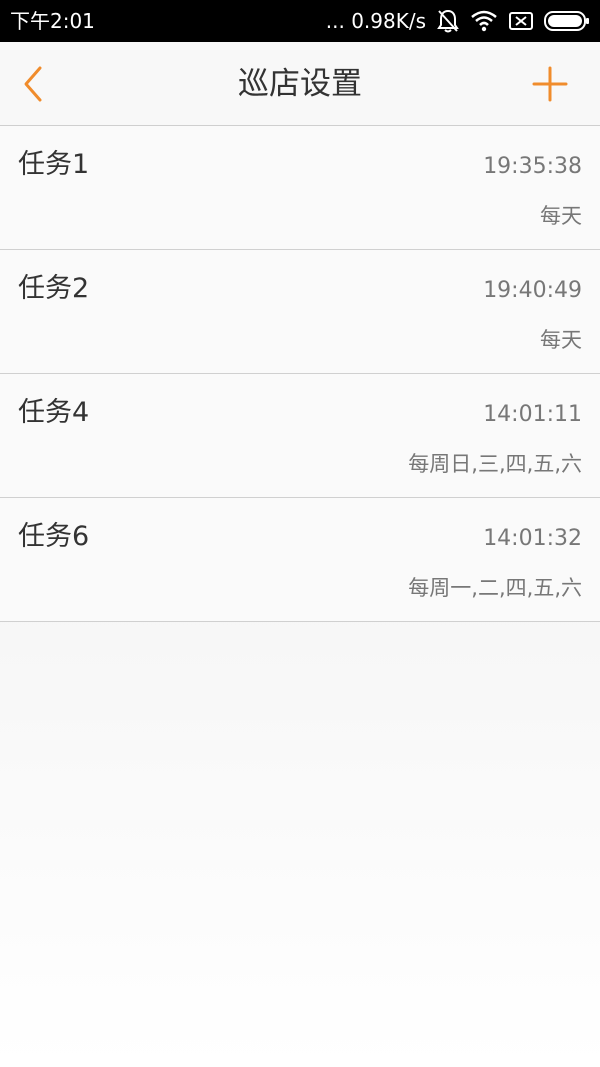  What do you see at coordinates (567, 21) in the screenshot?
I see `battery-icon` at bounding box center [567, 21].